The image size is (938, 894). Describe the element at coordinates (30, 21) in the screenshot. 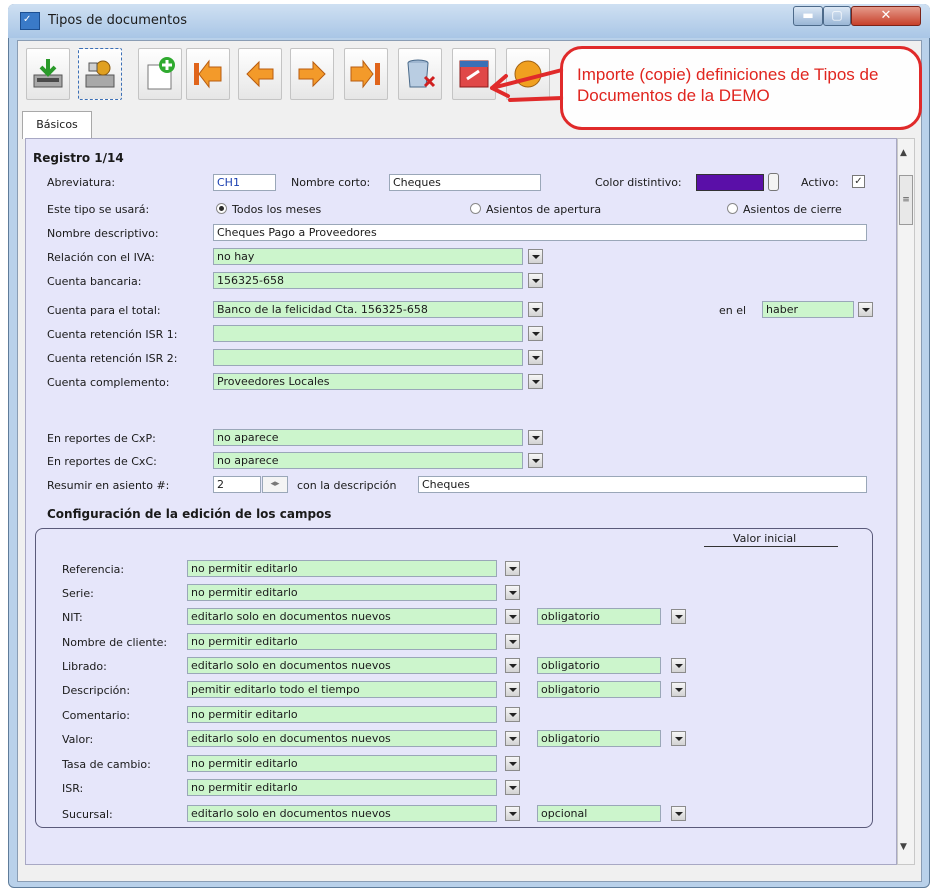

I see `app-icon: ✓` at that location.